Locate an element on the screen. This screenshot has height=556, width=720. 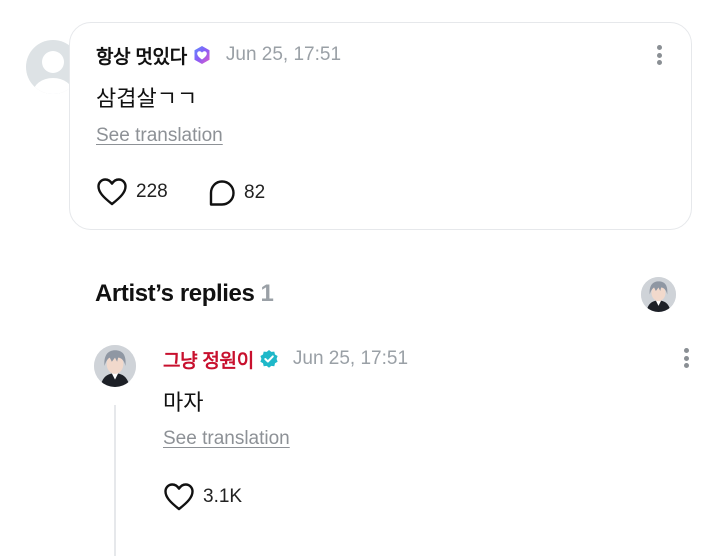
comment-timestamp: Jun 25, 17:51 is located at coordinates (283, 54).